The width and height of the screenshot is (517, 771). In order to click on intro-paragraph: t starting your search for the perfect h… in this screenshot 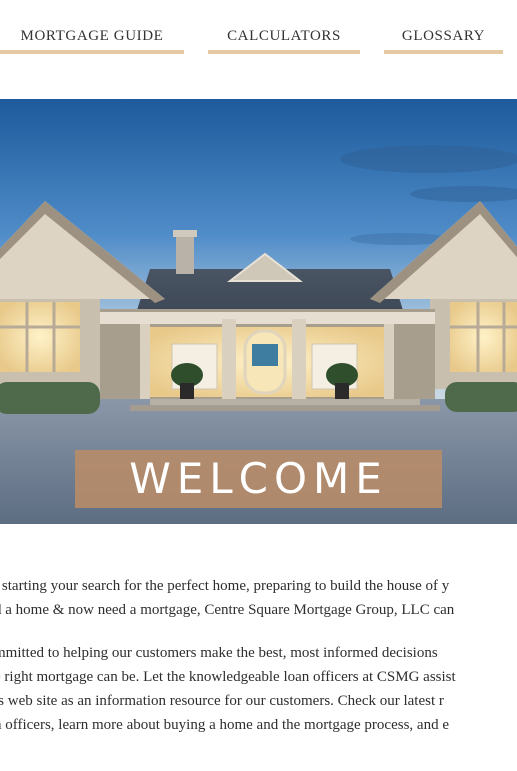, I will do `click(258, 598)`.